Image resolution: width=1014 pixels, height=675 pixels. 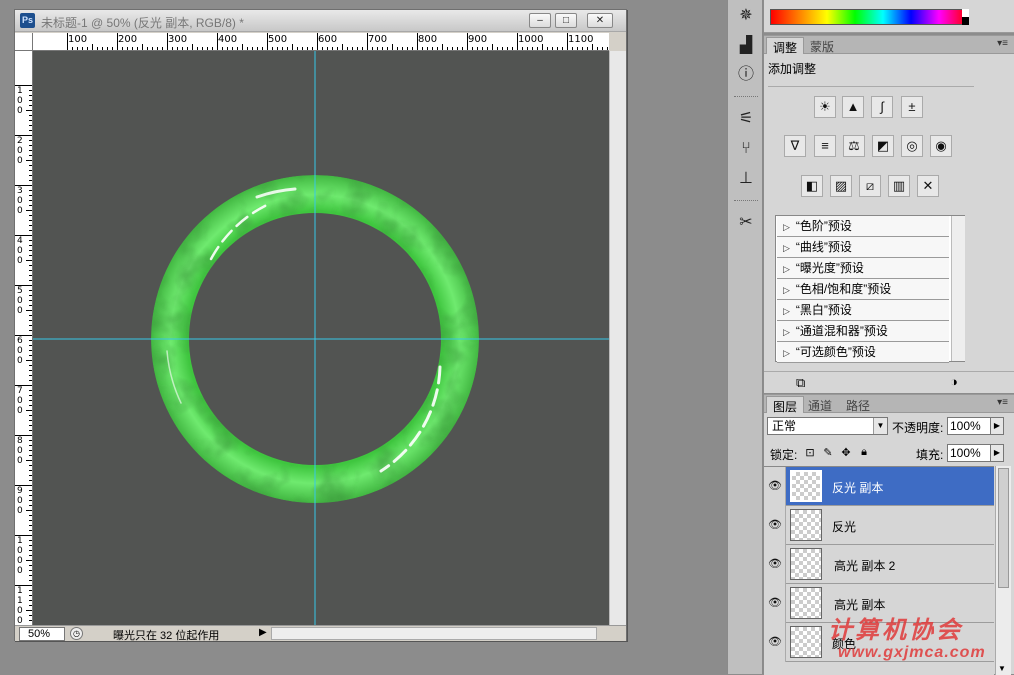 What do you see at coordinates (825, 107) in the screenshot?
I see `brightness-contrast-icon: ☀` at bounding box center [825, 107].